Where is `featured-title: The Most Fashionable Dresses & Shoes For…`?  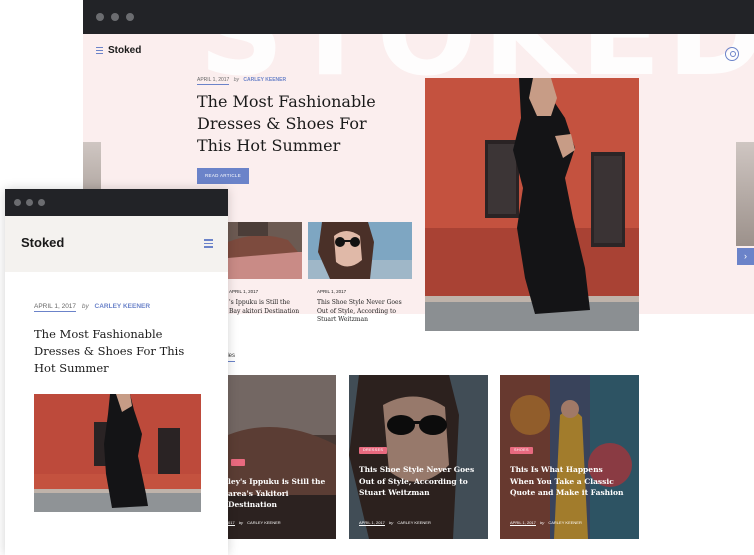
featured-title: The Most Fashionable Dresses & Shoes For… is located at coordinates (297, 124).